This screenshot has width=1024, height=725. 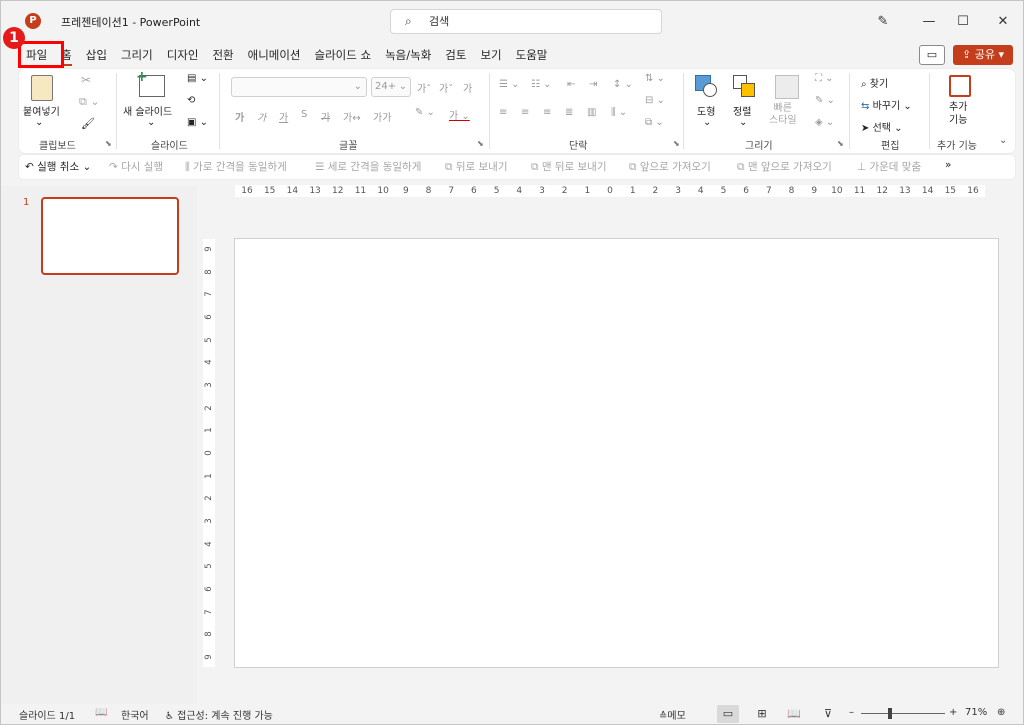 I want to click on more-commands-button: », so click(x=948, y=165).